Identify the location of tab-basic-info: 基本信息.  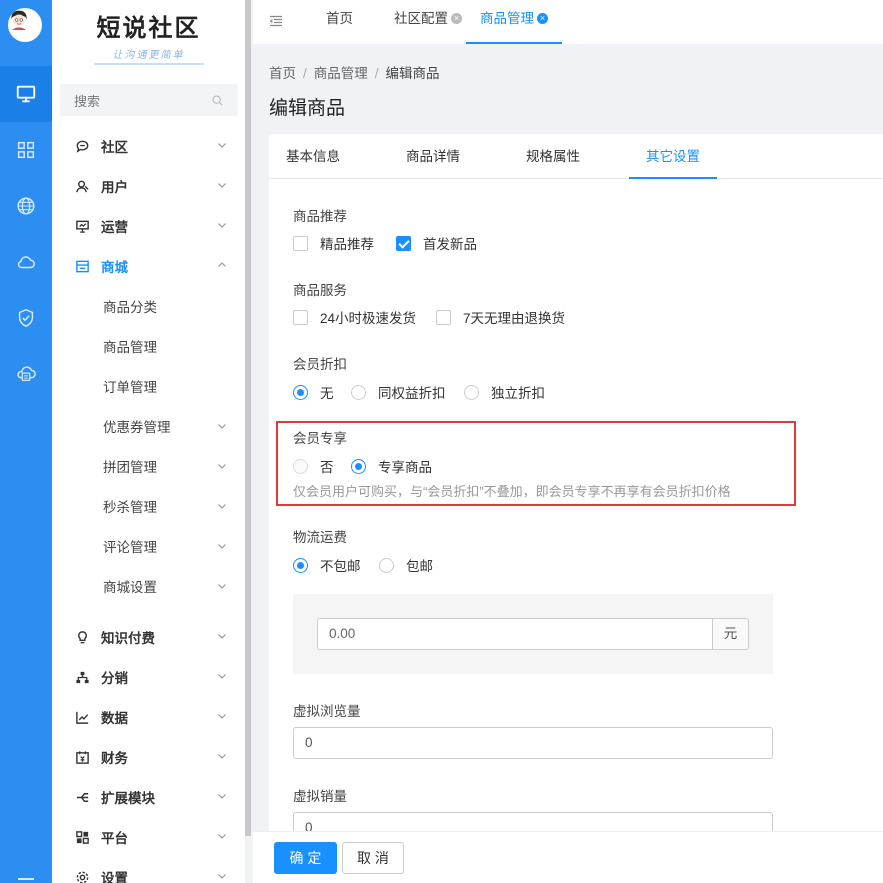
(313, 156).